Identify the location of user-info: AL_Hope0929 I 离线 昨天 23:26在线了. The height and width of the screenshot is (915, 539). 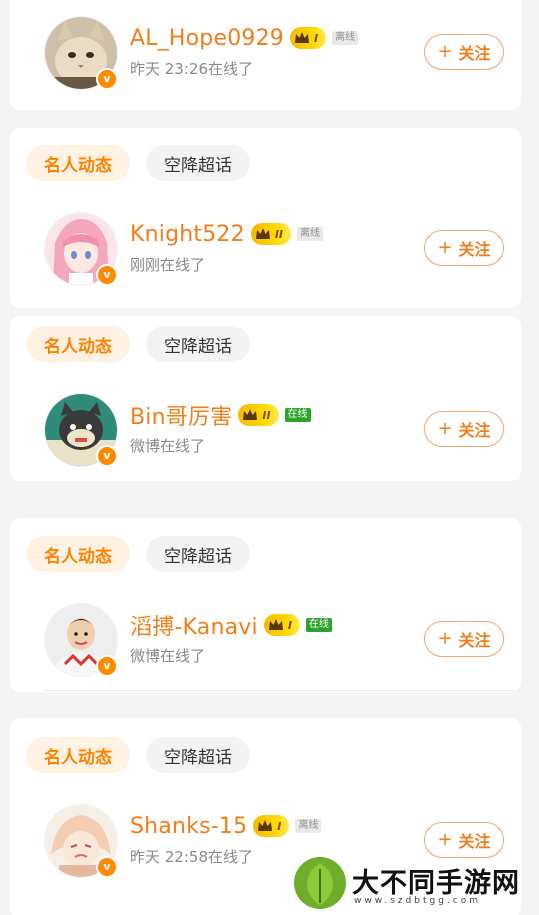
(265, 50).